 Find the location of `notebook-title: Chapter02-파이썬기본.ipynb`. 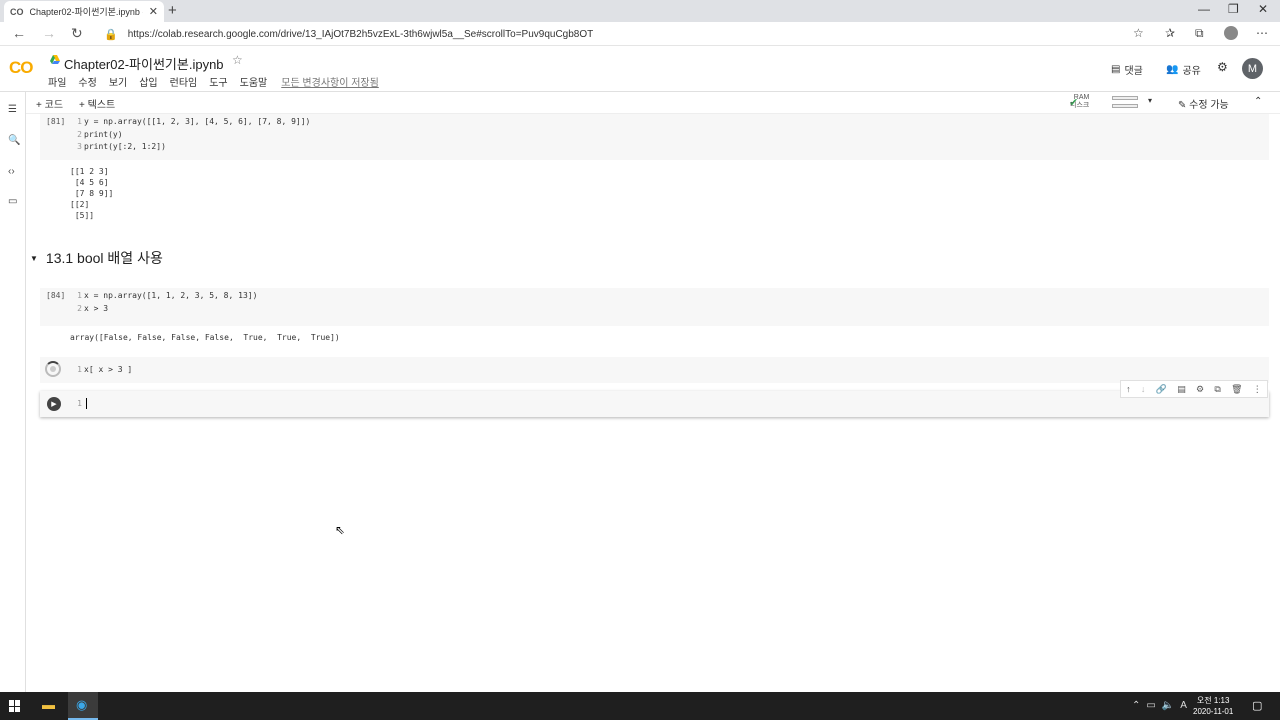

notebook-title: Chapter02-파이썬기본.ipynb is located at coordinates (144, 63).